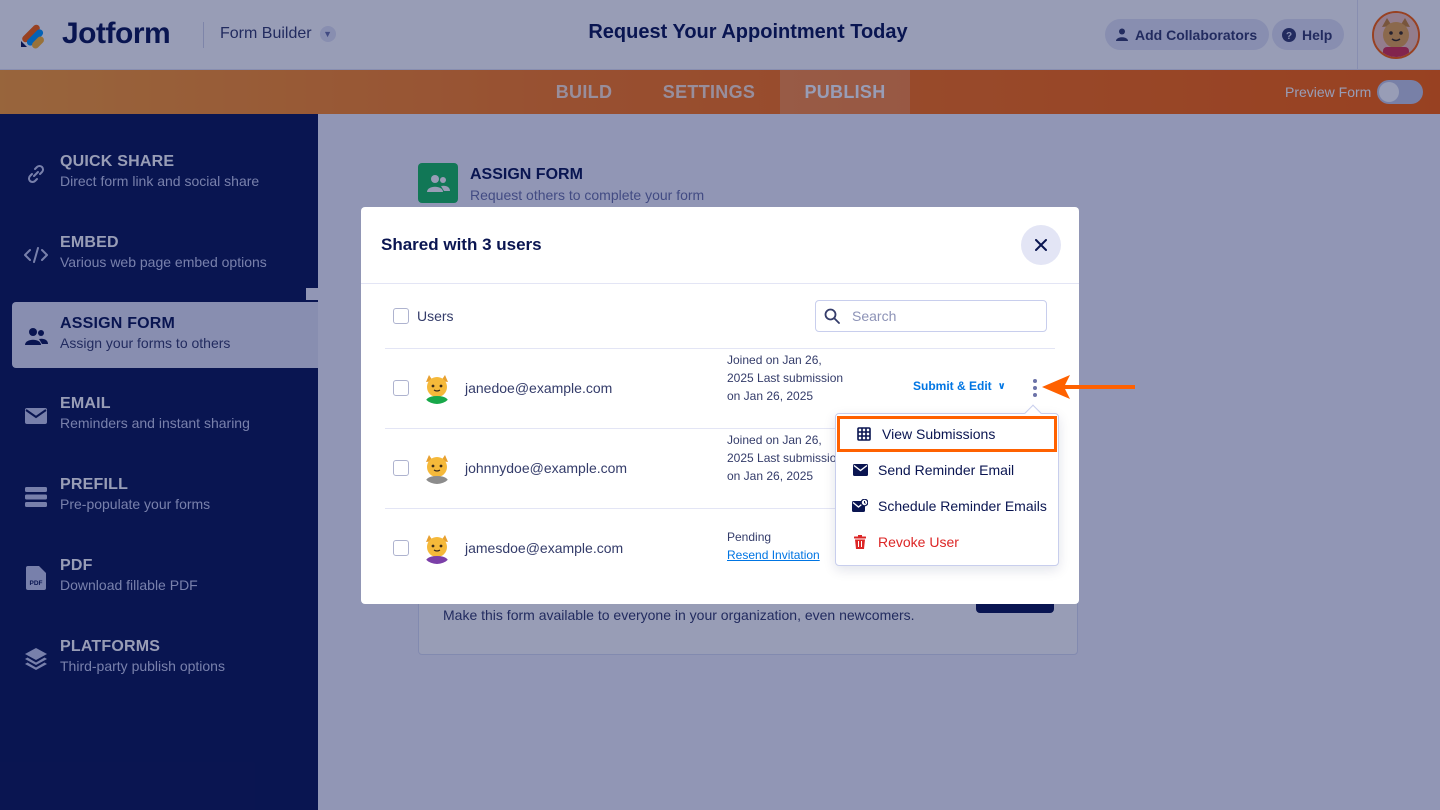 The width and height of the screenshot is (1440, 810). What do you see at coordinates (962, 506) in the screenshot?
I see `menu-item-label: Schedule Reminder Emails` at bounding box center [962, 506].